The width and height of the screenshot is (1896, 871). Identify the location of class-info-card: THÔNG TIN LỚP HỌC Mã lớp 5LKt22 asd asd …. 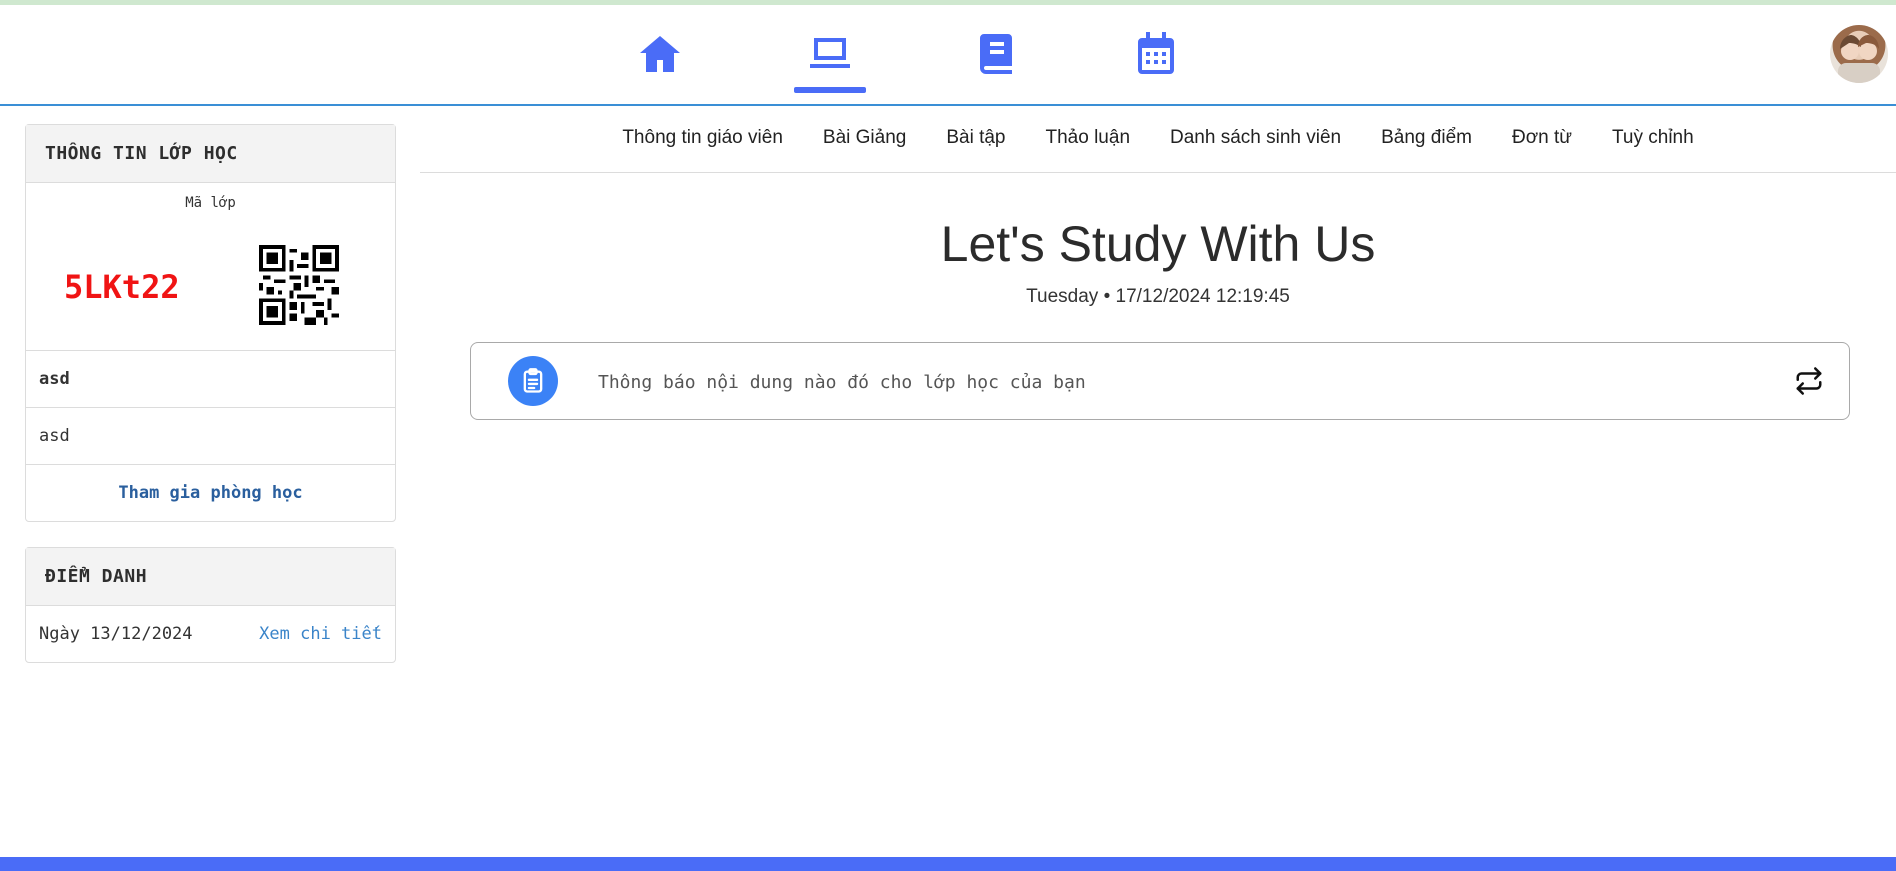
(210, 323).